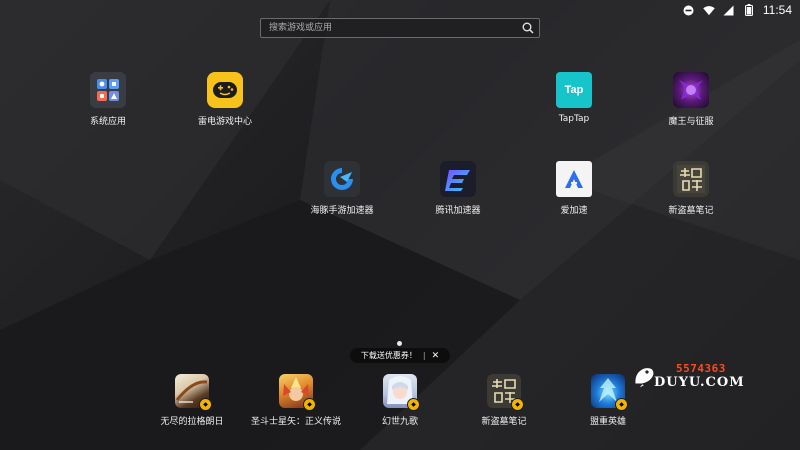  I want to click on app-tengxun-accelerator: 腾讯加速器, so click(458, 188).